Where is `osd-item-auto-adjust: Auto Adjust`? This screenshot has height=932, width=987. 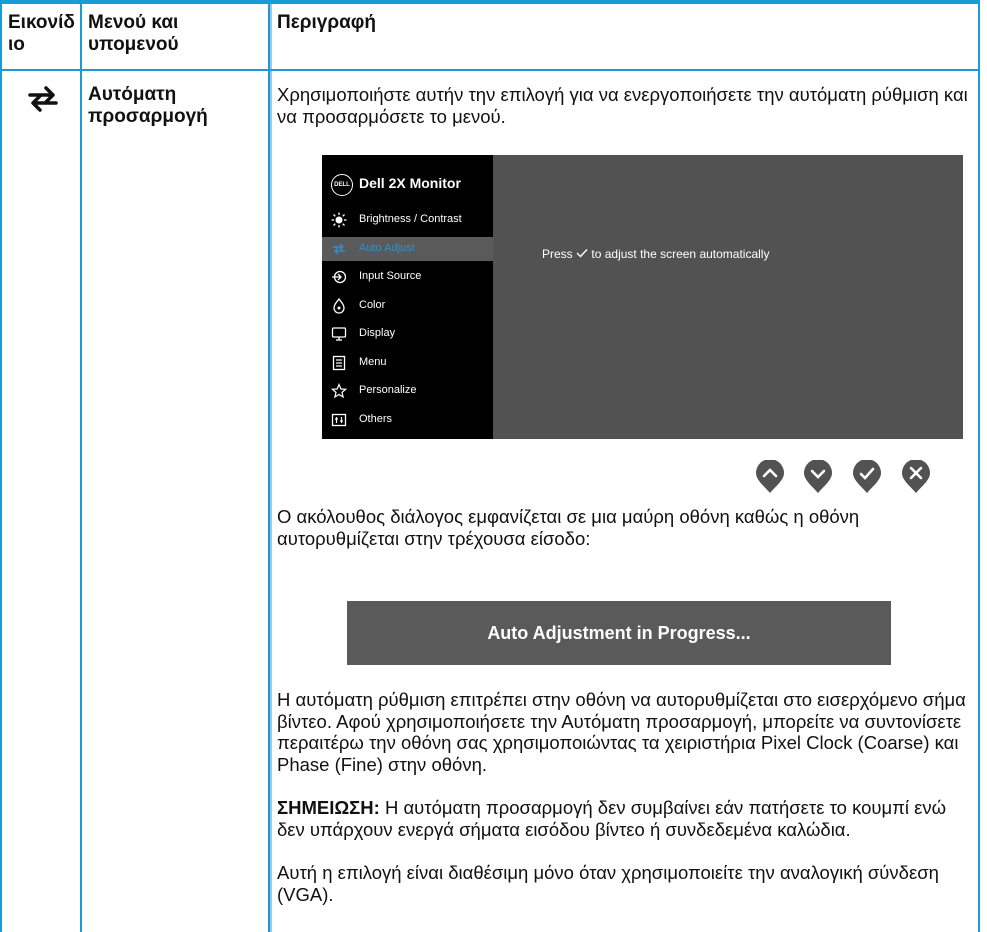 osd-item-auto-adjust: Auto Adjust is located at coordinates (407, 249).